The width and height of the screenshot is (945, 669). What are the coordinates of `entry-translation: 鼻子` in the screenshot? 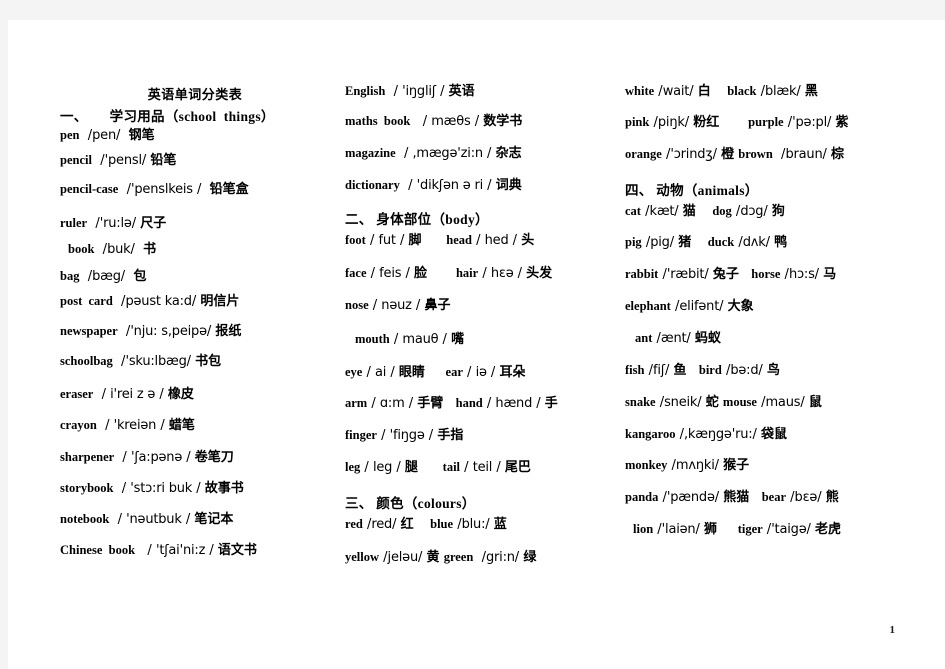 It's located at (437, 305).